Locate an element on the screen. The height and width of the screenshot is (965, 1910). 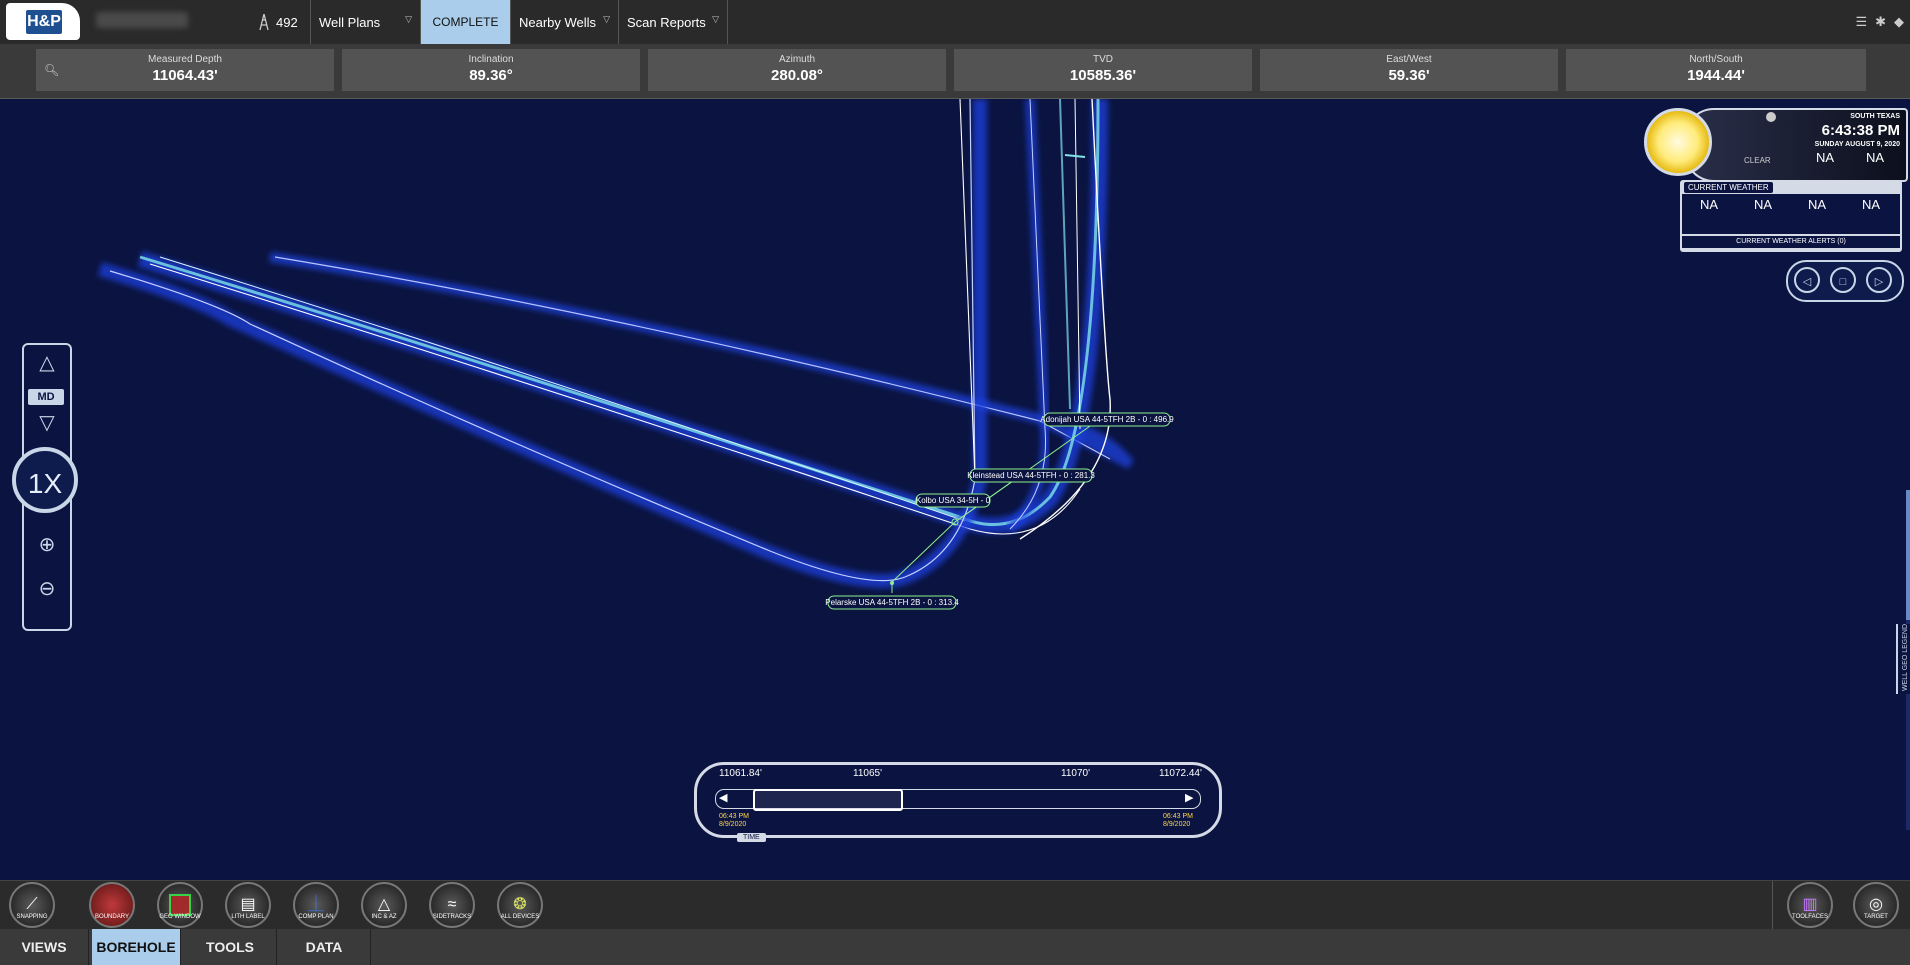
timeline-end-time: 06:43 PM is located at coordinates (1178, 816).